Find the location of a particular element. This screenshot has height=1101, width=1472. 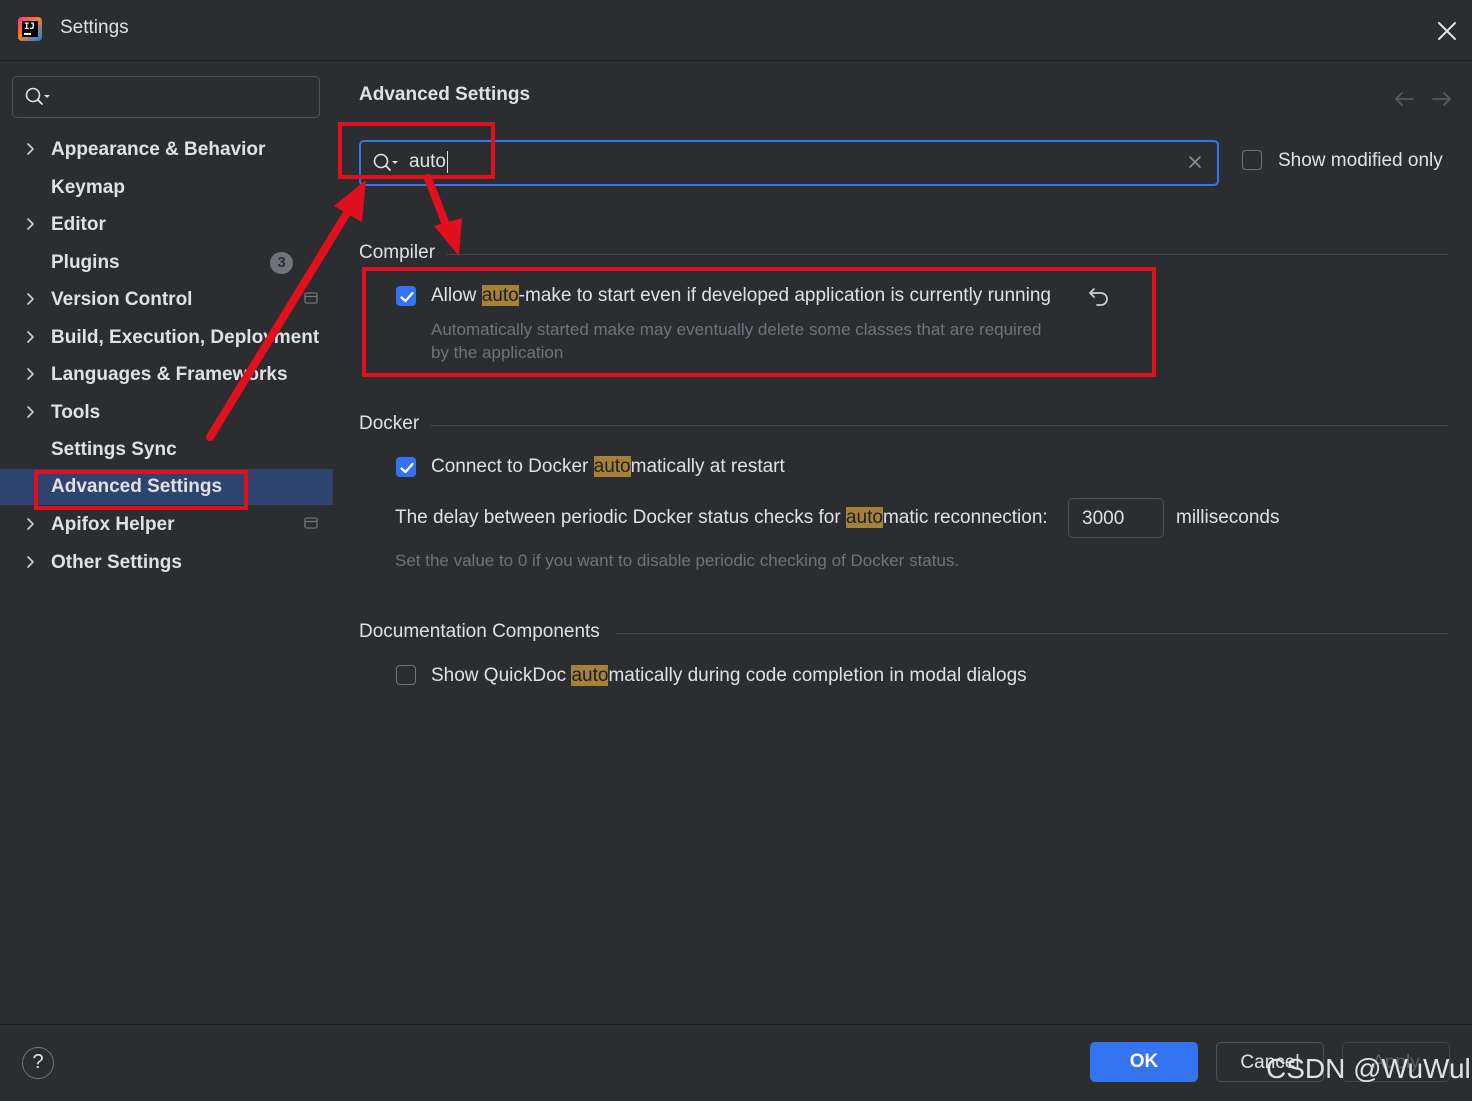

section-title-documentation: Documentation Components is located at coordinates (479, 631).